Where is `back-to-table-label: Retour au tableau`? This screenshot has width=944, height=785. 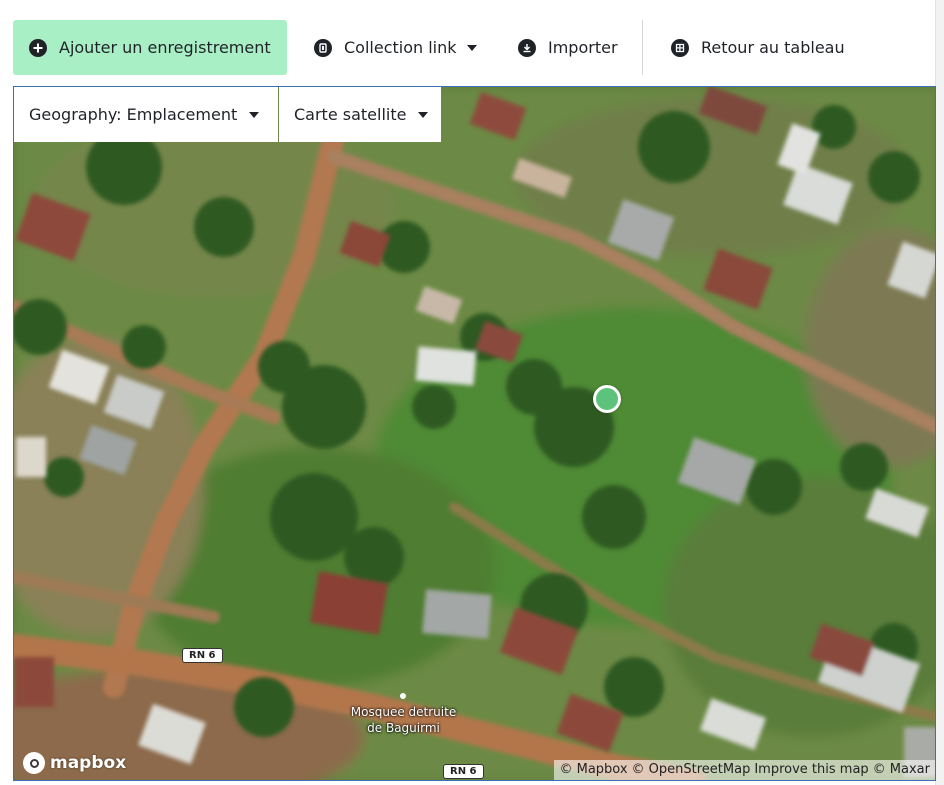
back-to-table-label: Retour au tableau is located at coordinates (773, 47).